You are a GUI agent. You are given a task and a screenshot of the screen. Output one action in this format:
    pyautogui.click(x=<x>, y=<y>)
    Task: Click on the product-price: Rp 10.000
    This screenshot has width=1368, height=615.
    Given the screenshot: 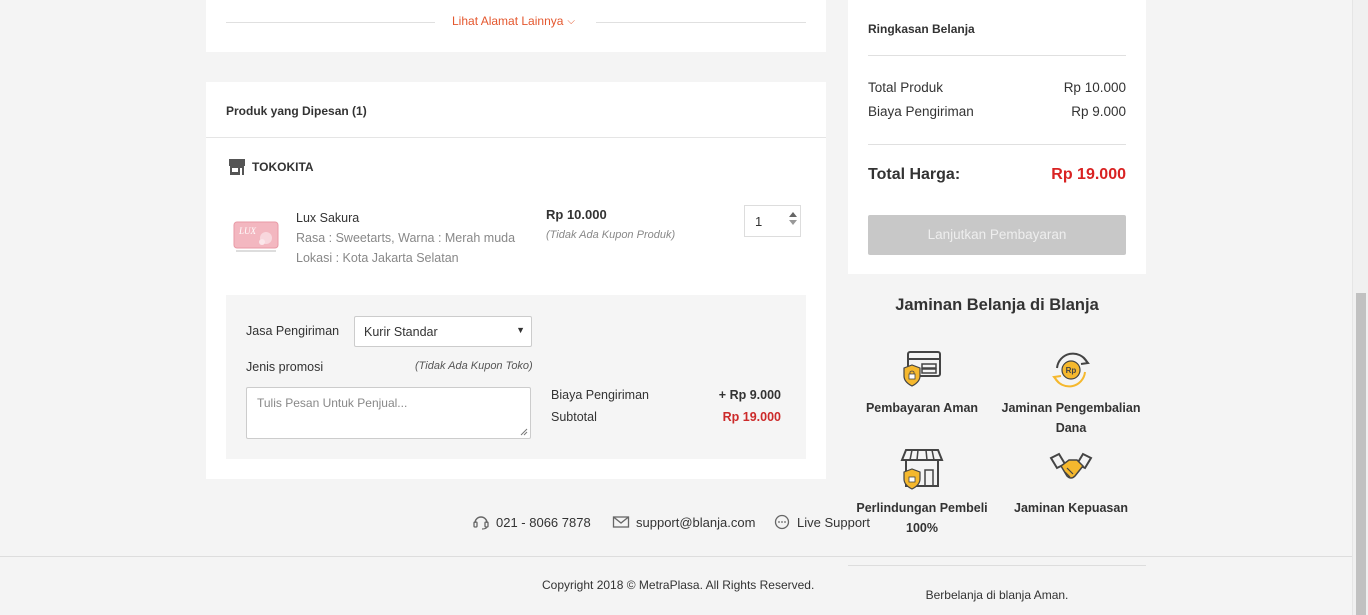 What is the action you would take?
    pyautogui.click(x=576, y=214)
    